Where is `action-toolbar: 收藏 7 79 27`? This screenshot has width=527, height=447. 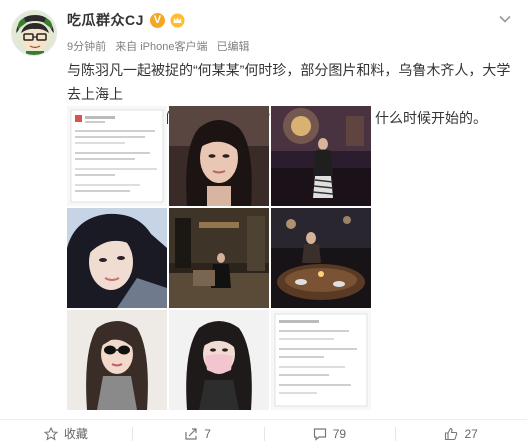
action-toolbar: 收藏 7 79 27 is located at coordinates (263, 433).